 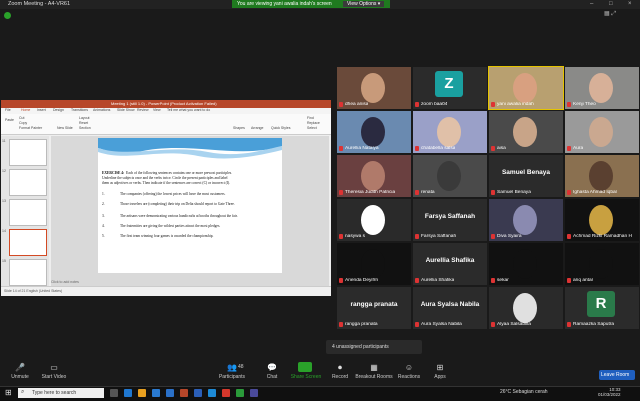 What do you see at coordinates (450, 220) in the screenshot?
I see `participant-tile: Farsya Saffanah Farsya Saffanah` at bounding box center [450, 220].